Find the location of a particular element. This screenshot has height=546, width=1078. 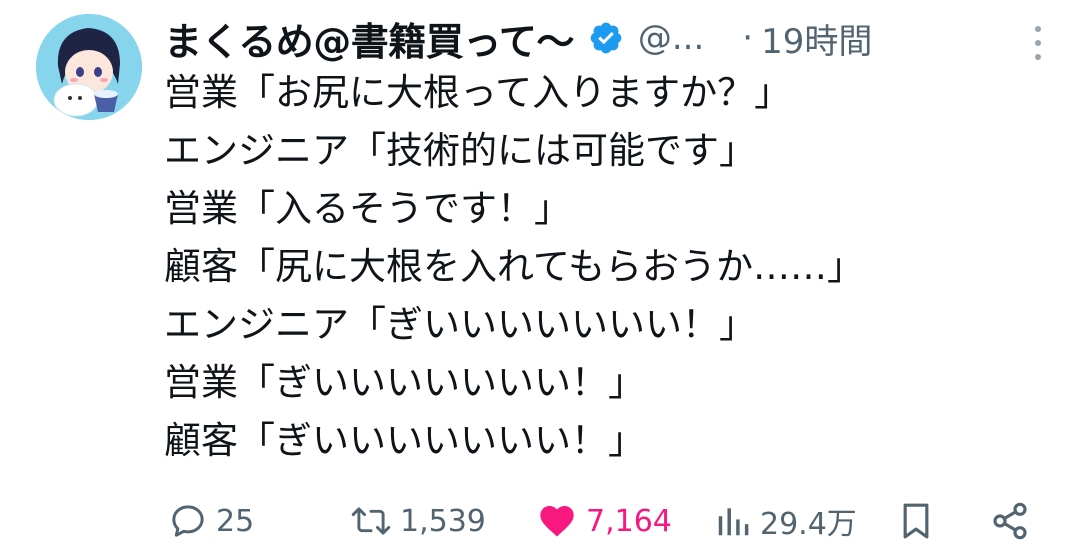

retweet-button: 1,539 is located at coordinates (418, 521).